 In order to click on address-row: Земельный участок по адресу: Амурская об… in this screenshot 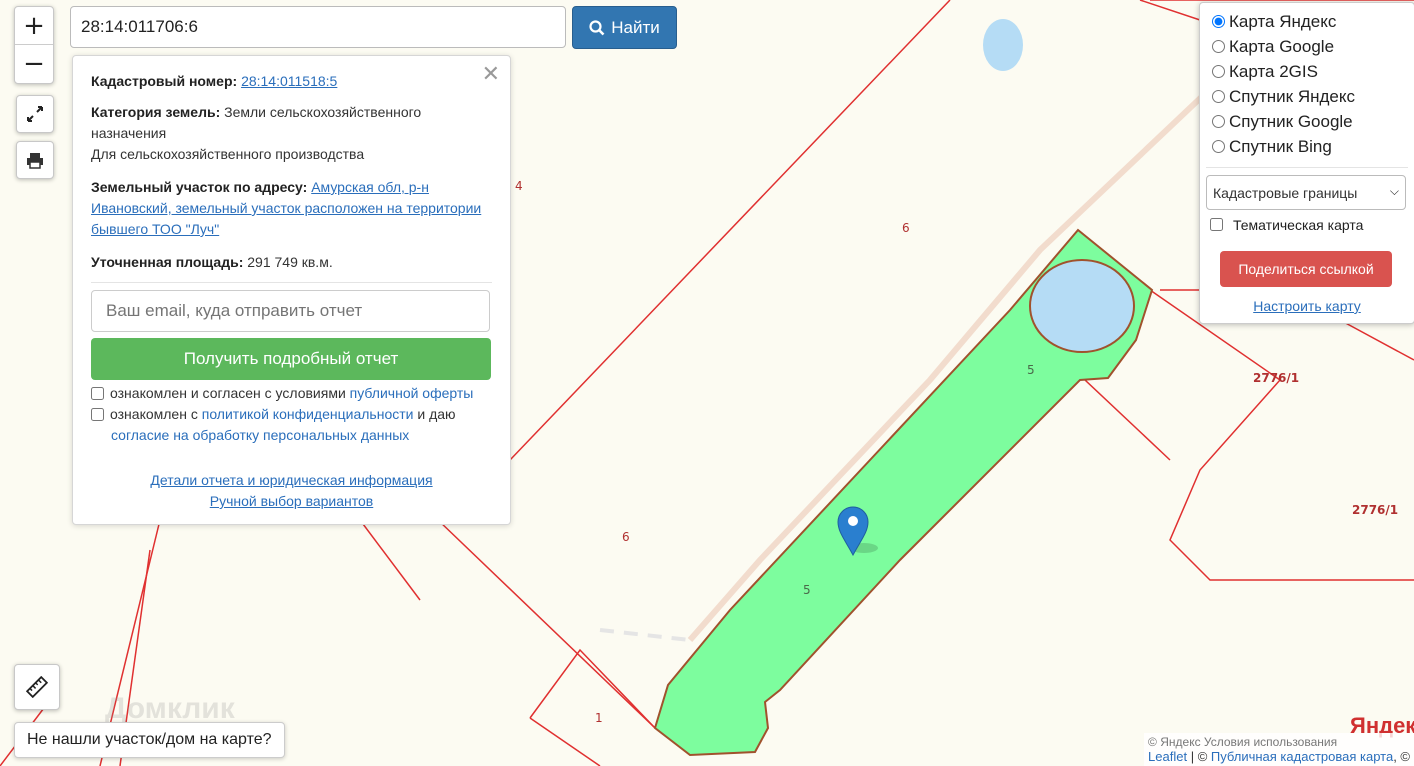, I will do `click(291, 208)`.